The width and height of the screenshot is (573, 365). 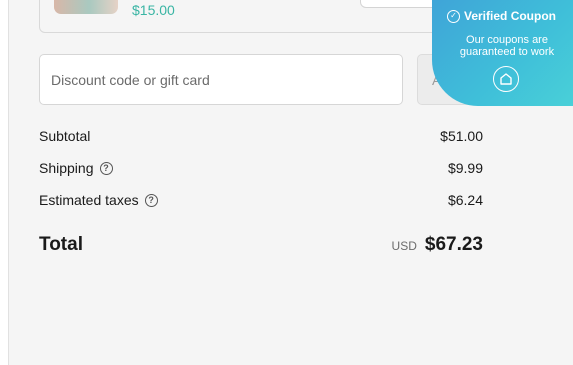 What do you see at coordinates (510, 16) in the screenshot?
I see `coupon-title-text: Verified Coupon` at bounding box center [510, 16].